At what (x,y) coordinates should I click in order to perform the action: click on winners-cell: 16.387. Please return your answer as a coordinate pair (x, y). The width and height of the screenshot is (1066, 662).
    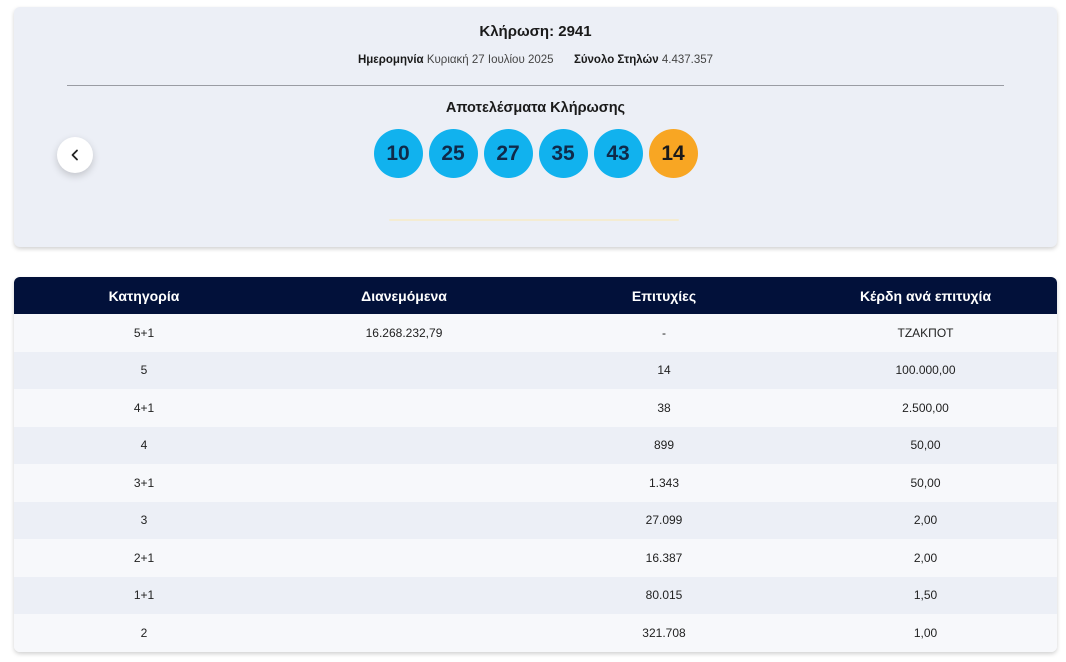
    Looking at the image, I should click on (664, 557).